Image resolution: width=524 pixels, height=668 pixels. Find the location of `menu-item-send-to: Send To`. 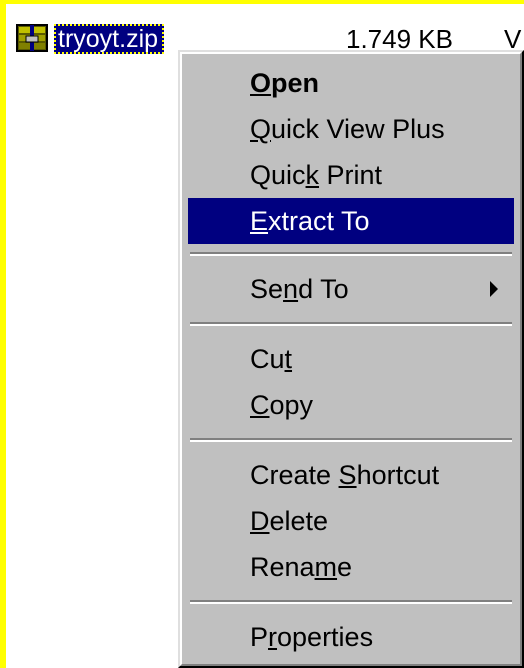

menu-item-send-to: Send To is located at coordinates (351, 289).